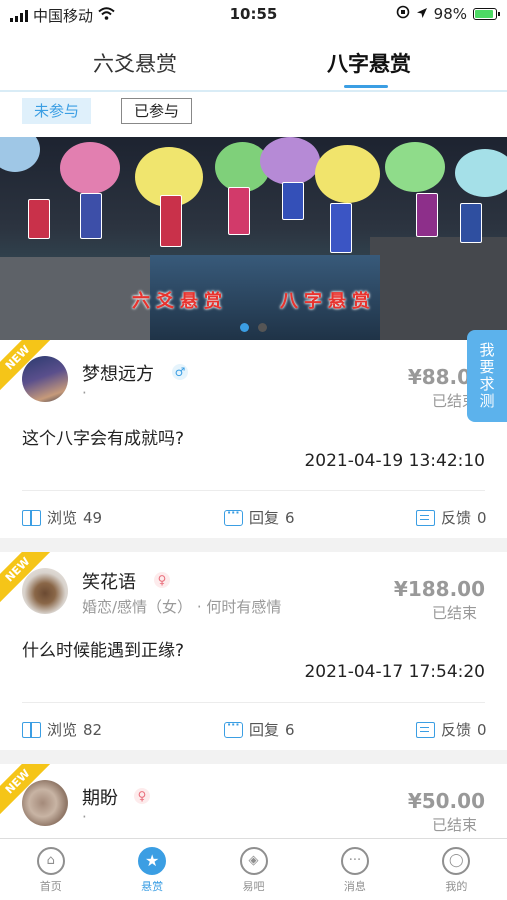 The width and height of the screenshot is (507, 900). I want to click on views-stat: 浏览 82, so click(62, 729).